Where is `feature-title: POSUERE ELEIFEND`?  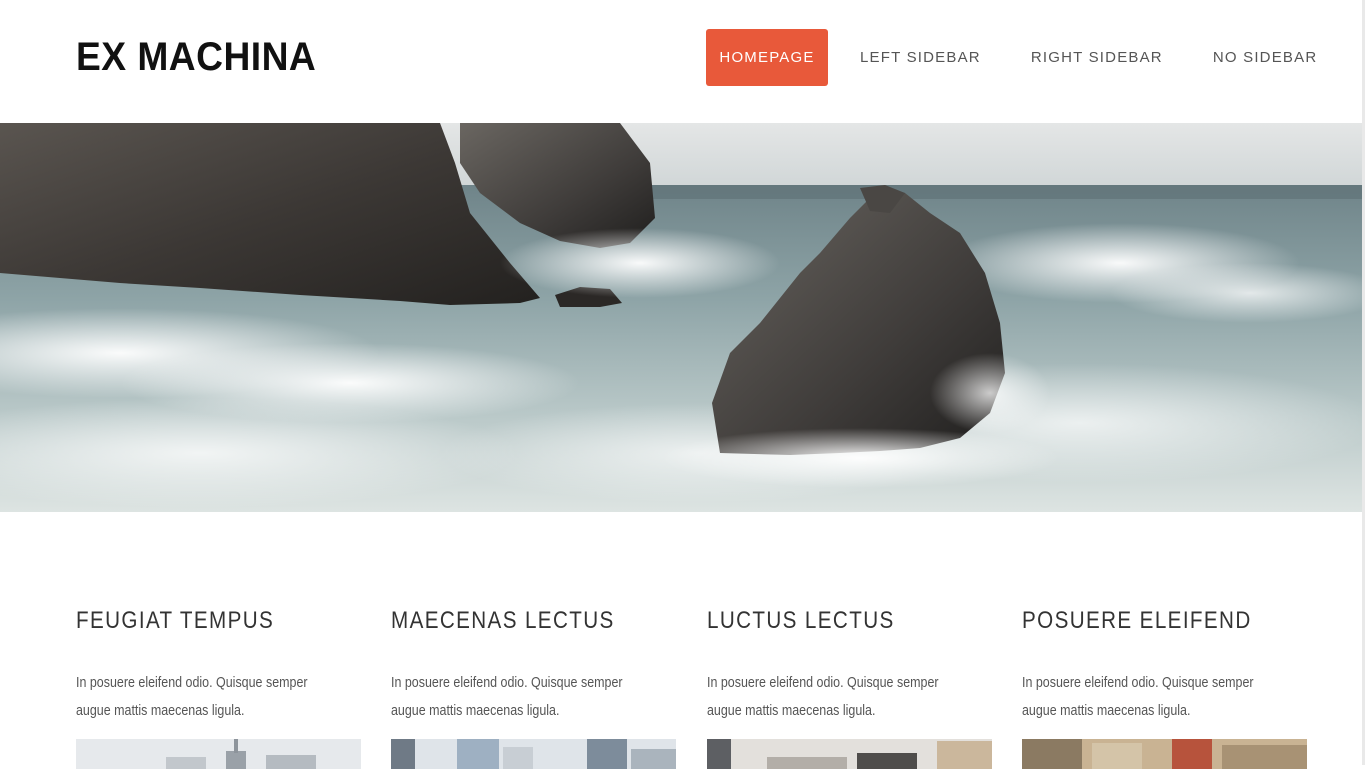 feature-title: POSUERE ELEIFEND is located at coordinates (1137, 621).